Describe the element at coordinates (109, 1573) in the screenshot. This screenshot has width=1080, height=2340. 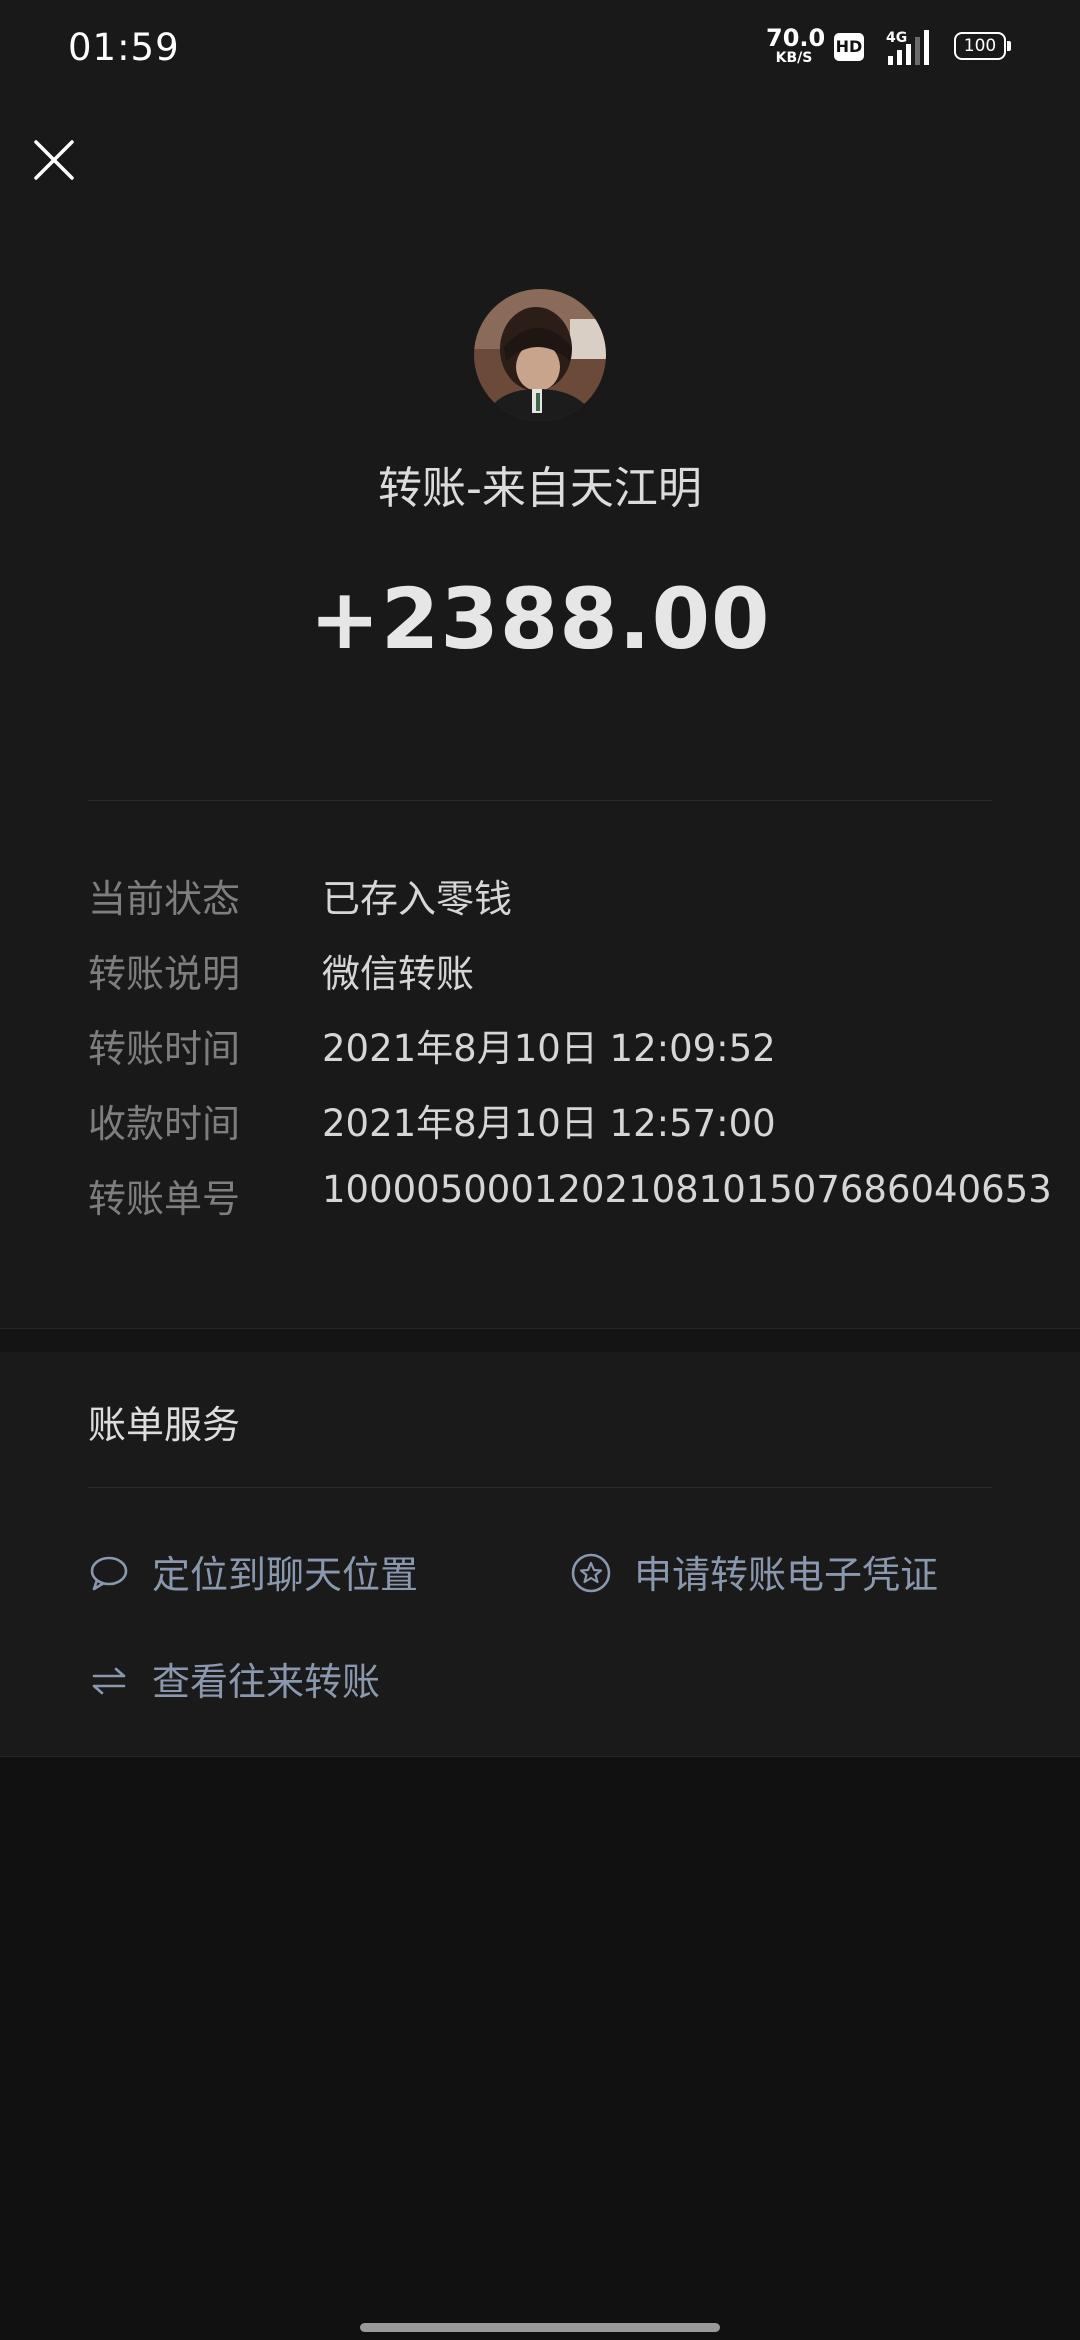
I see `chat-bubble-icon` at that location.